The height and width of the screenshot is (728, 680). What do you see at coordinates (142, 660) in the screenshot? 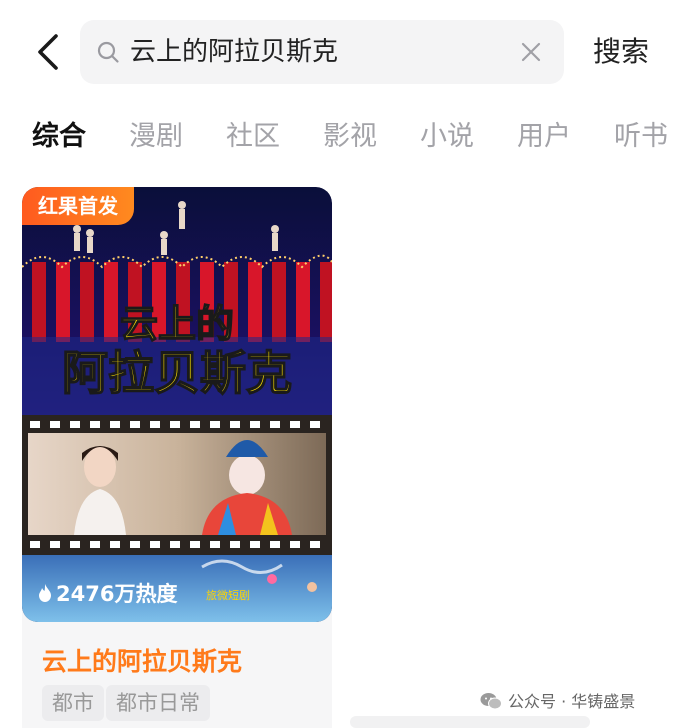
I see `result-title: 云上的阿拉贝斯克` at bounding box center [142, 660].